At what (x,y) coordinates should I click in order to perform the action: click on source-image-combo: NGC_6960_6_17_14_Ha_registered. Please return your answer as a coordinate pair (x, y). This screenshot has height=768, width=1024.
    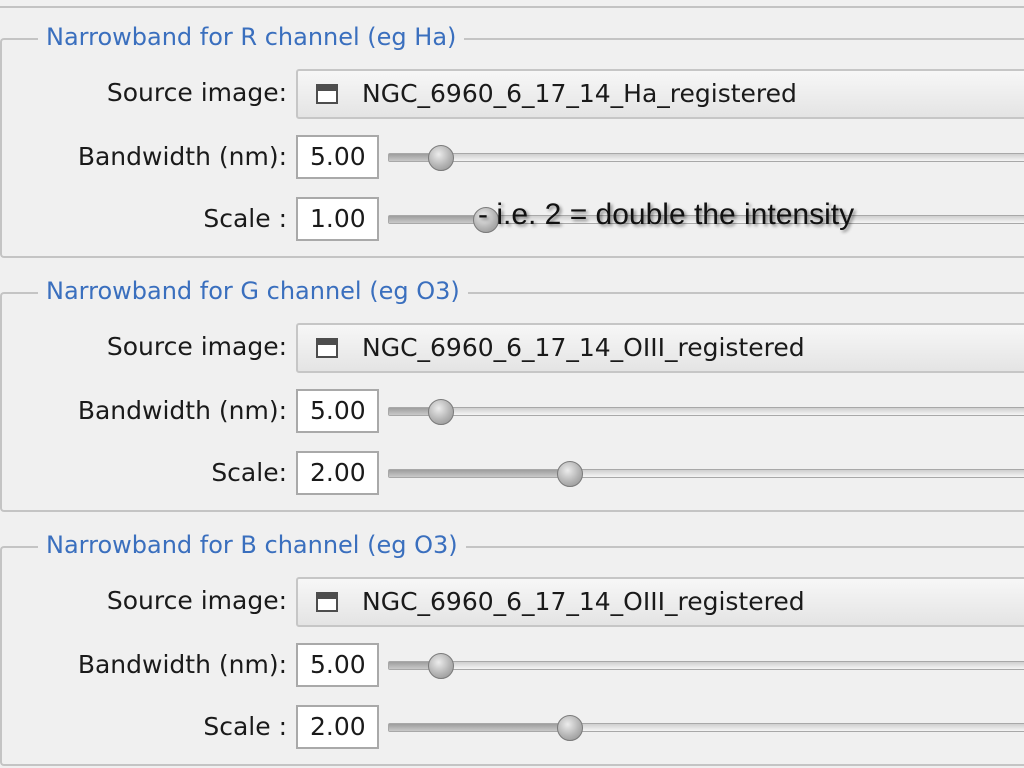
    Looking at the image, I should click on (660, 94).